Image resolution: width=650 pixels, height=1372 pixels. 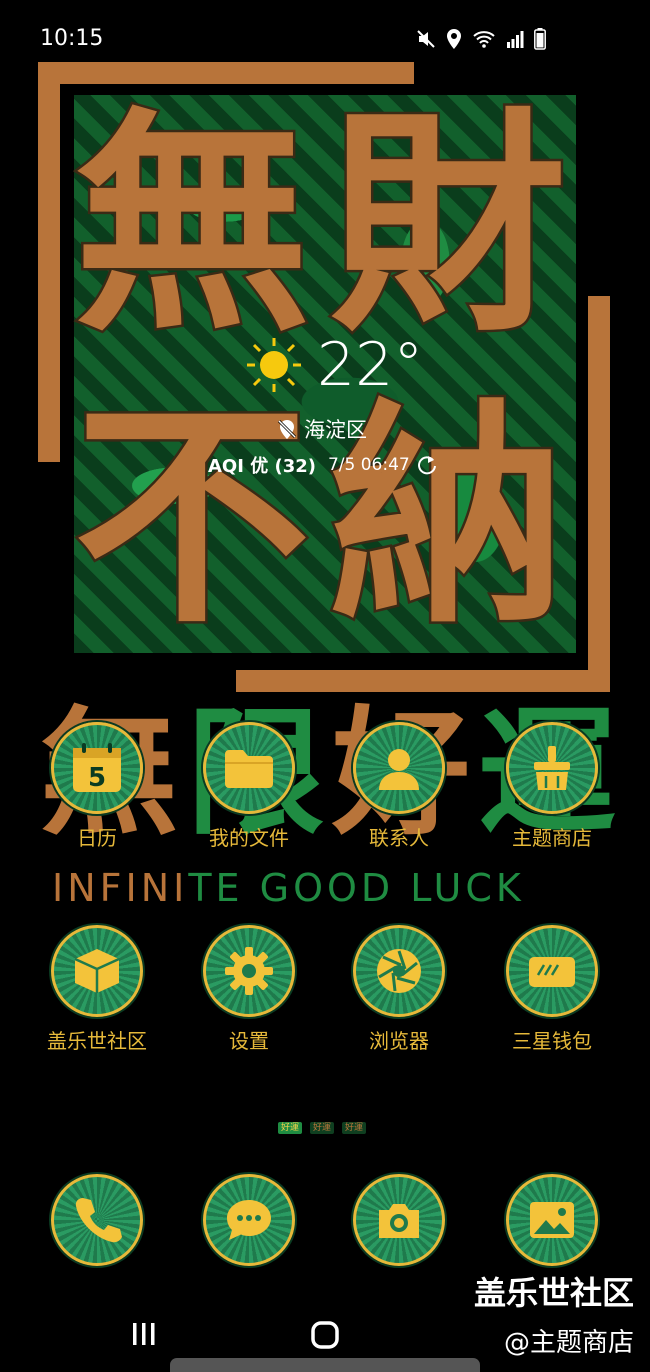 I want to click on app-theme-tile, so click(x=552, y=768).